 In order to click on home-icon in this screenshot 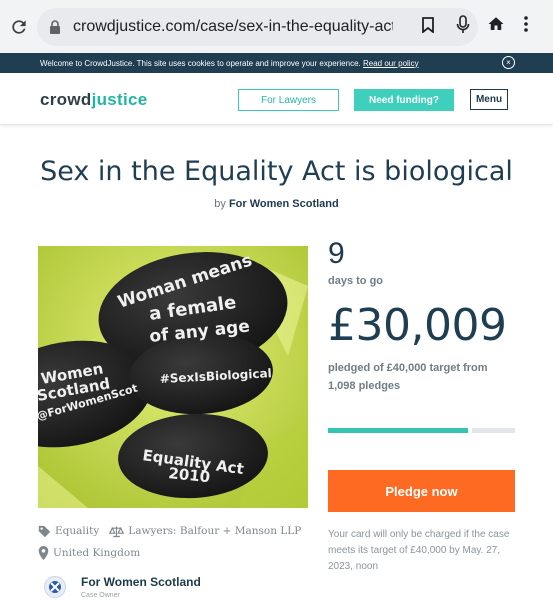, I will do `click(496, 26)`.